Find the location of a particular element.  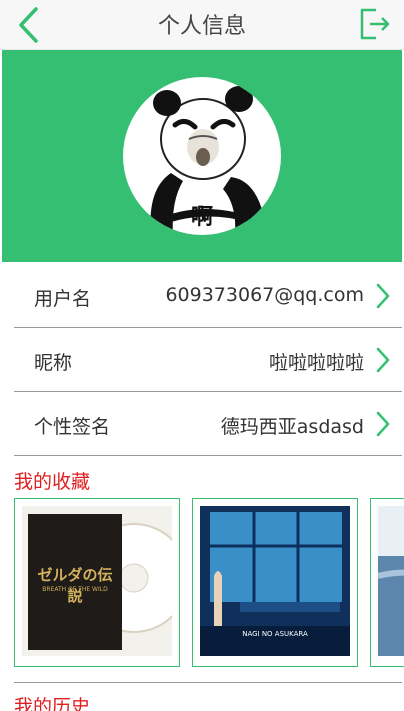

album-cover-image is located at coordinates (391, 581).